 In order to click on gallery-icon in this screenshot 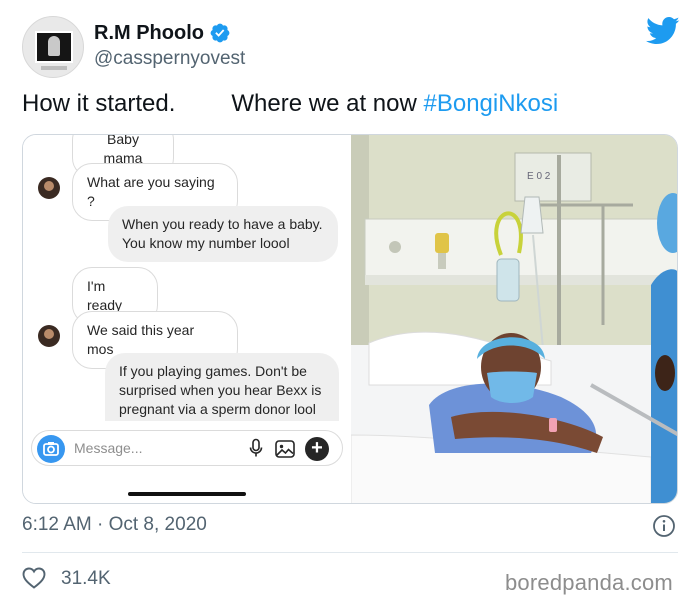, I will do `click(285, 449)`.